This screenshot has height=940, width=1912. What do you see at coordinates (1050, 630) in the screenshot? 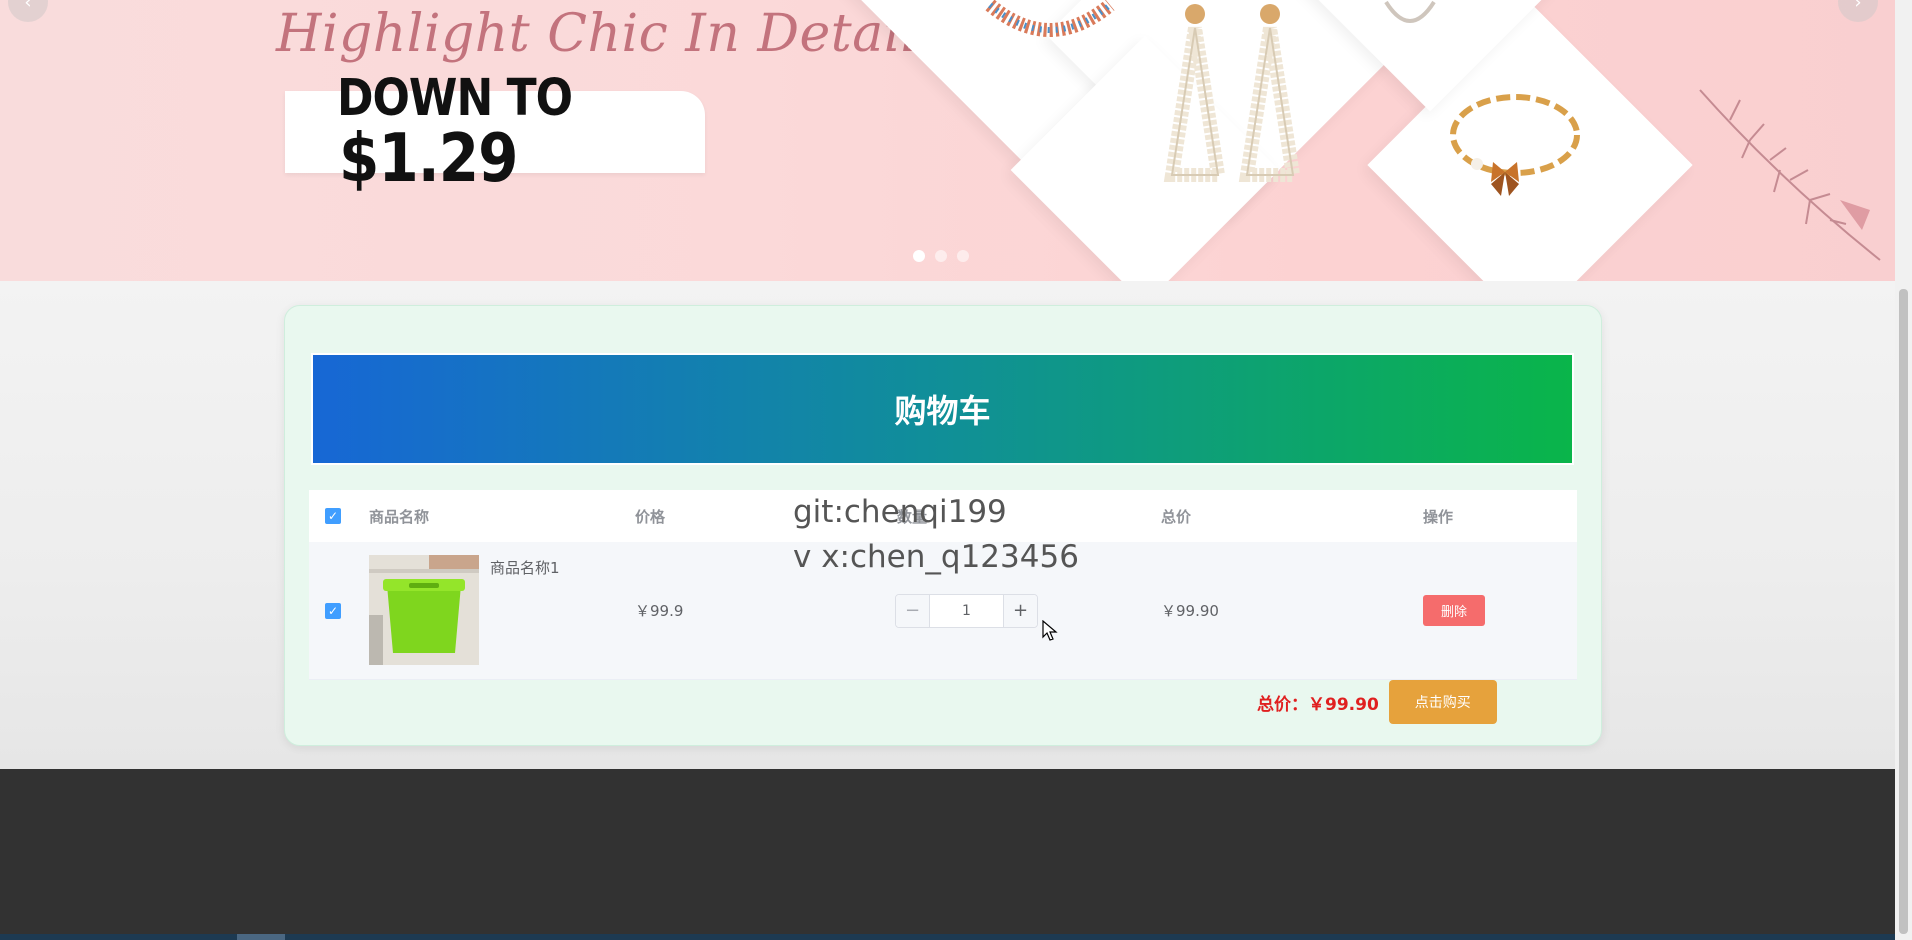
I see `mouse-cursor-icon` at bounding box center [1050, 630].